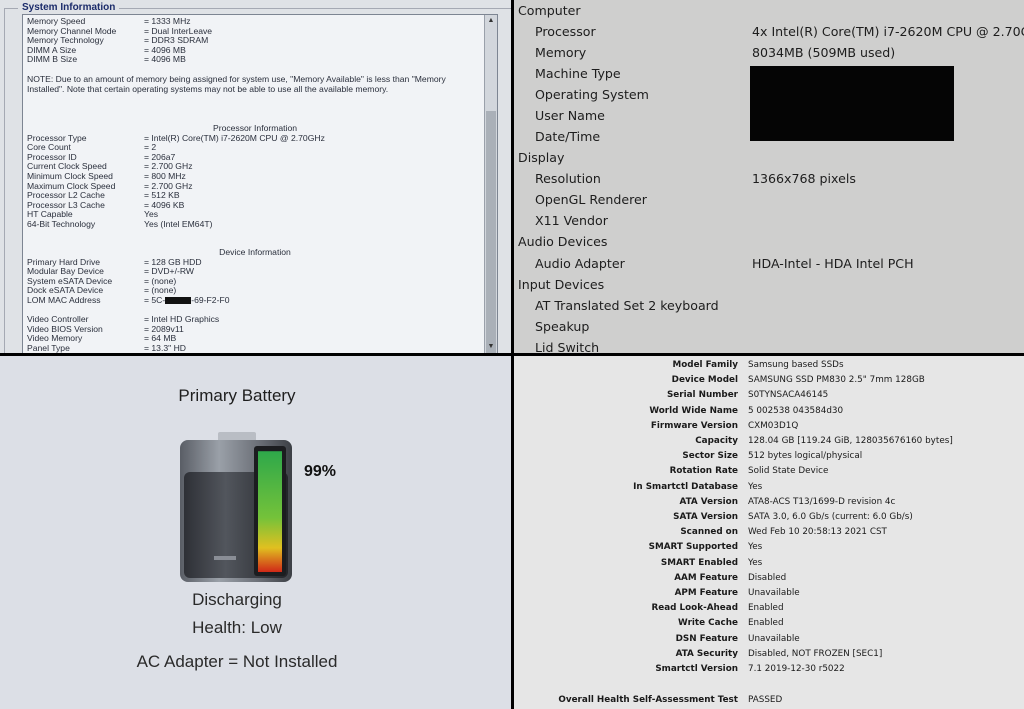  I want to click on smart-field-label: ATA Version, so click(708, 501).